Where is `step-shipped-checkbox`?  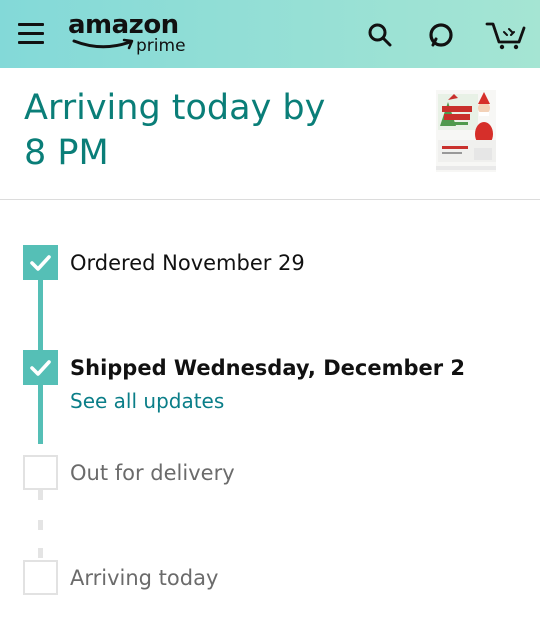 step-shipped-checkbox is located at coordinates (40, 367).